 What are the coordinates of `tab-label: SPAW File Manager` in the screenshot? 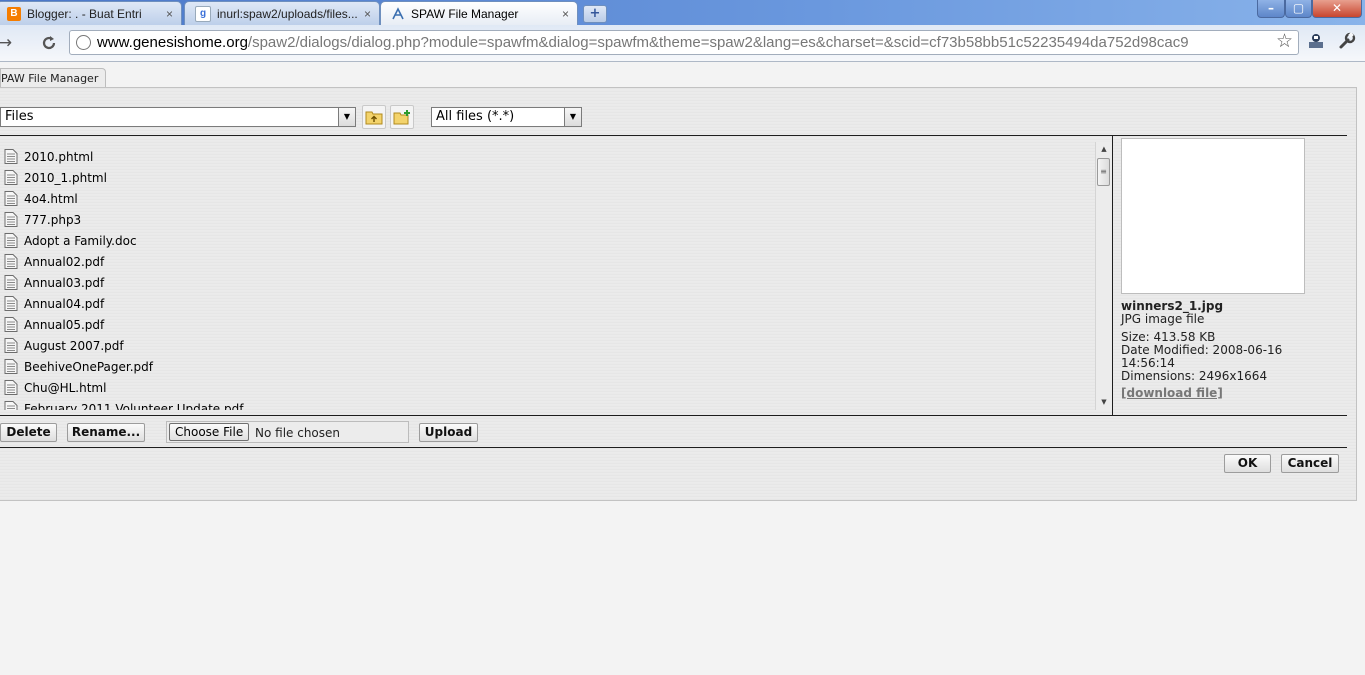 It's located at (465, 13).